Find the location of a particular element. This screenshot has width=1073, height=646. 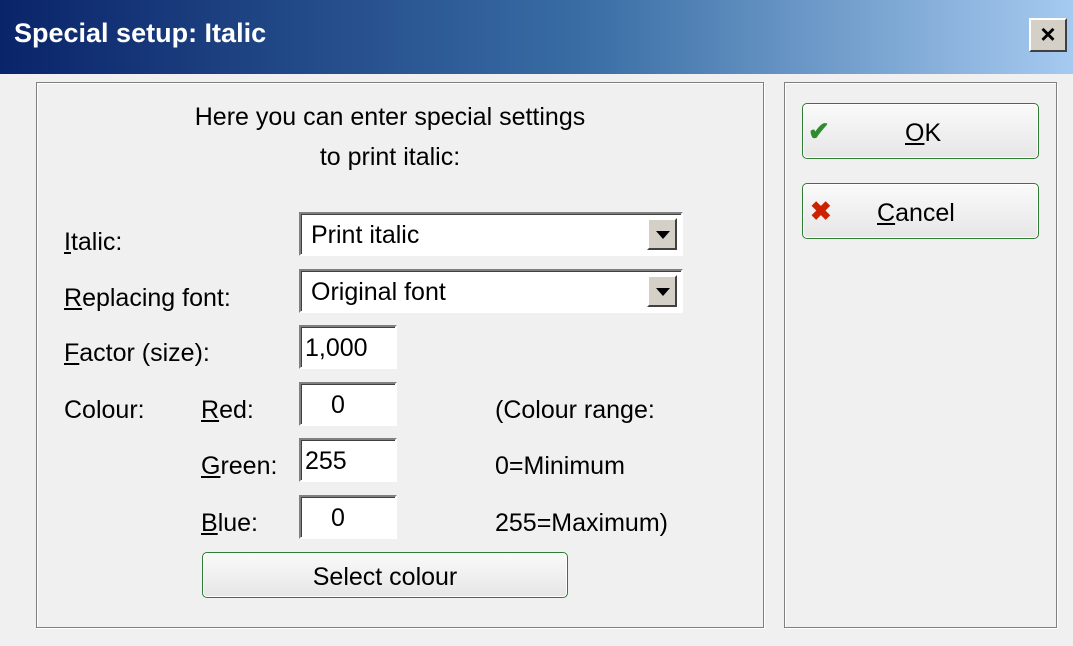

colour-max-text: 255=Maximum) is located at coordinates (581, 523).